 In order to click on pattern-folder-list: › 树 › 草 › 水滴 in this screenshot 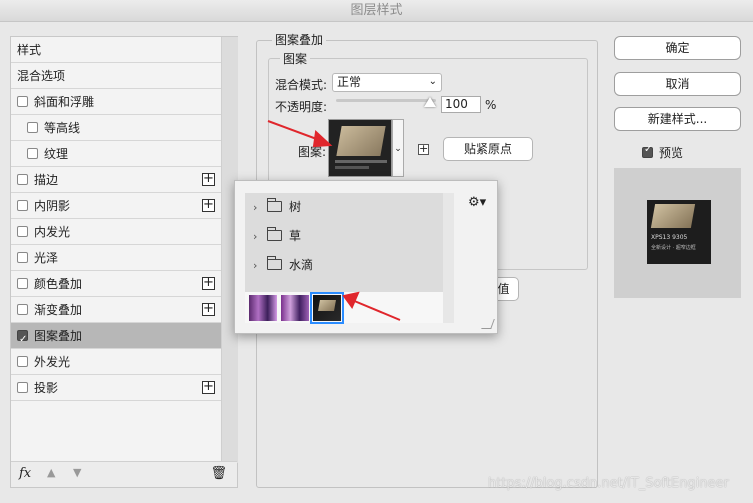, I will do `click(344, 258)`.